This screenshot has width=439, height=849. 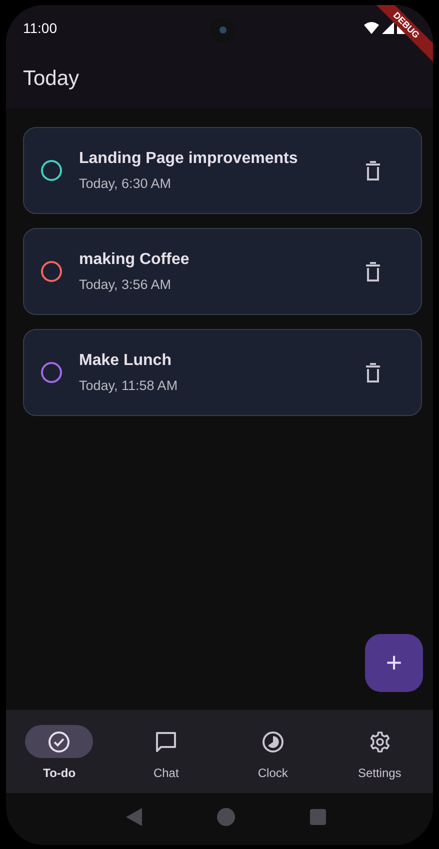 I want to click on signal-icon, so click(x=388, y=28).